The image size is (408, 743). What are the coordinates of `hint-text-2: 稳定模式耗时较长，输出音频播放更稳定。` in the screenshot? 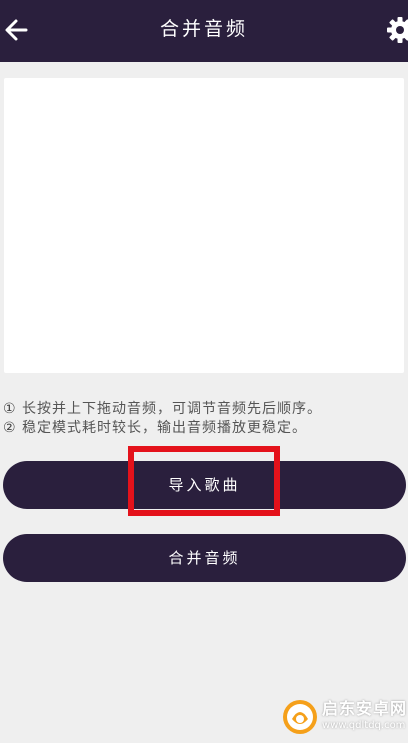 It's located at (162, 428).